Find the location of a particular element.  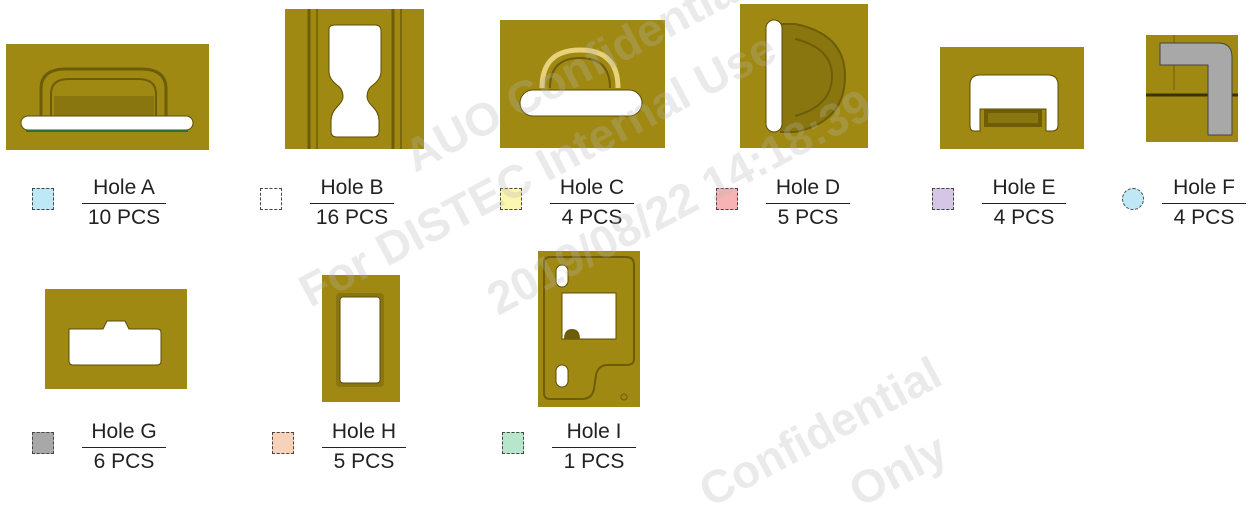

legend-hole-i: Hole I 1 PCS is located at coordinates (602, 448).